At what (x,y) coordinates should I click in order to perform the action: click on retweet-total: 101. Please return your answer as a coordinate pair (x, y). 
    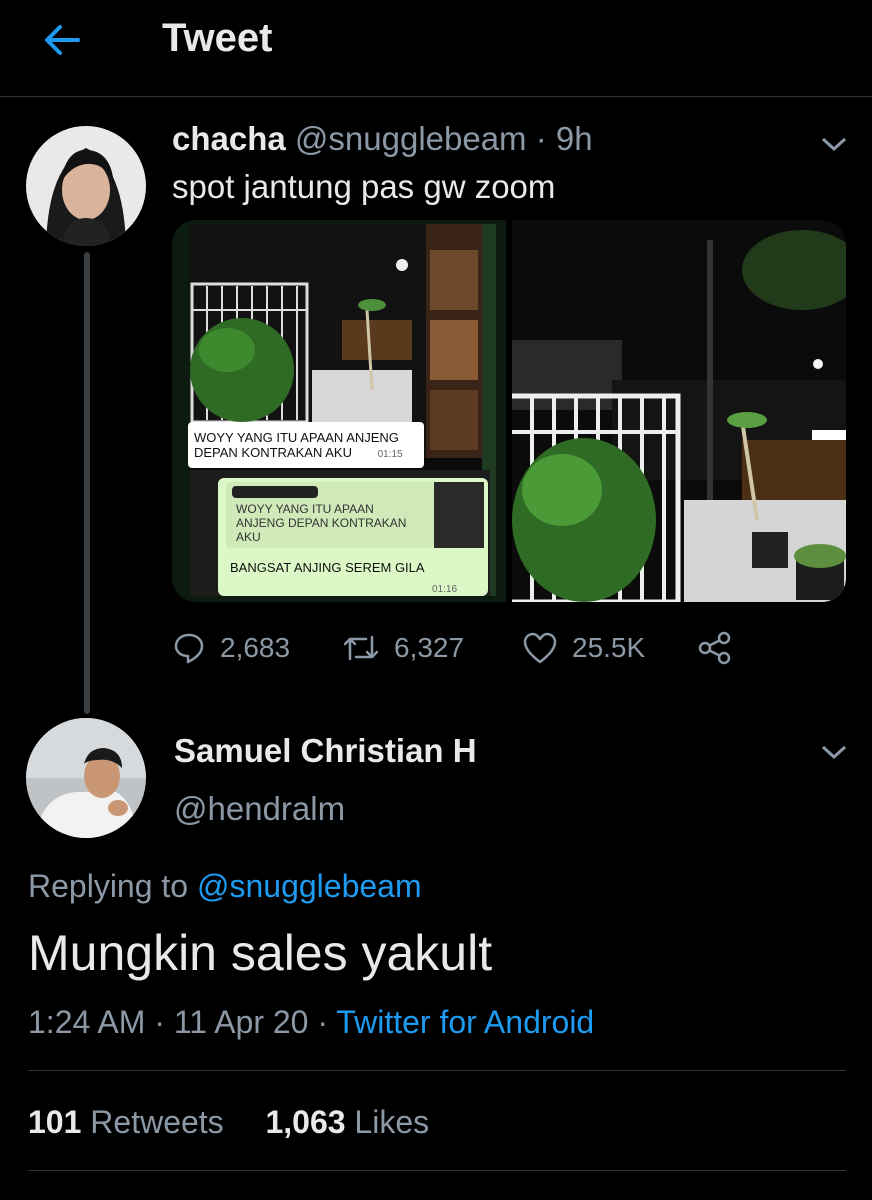
    Looking at the image, I should click on (55, 1122).